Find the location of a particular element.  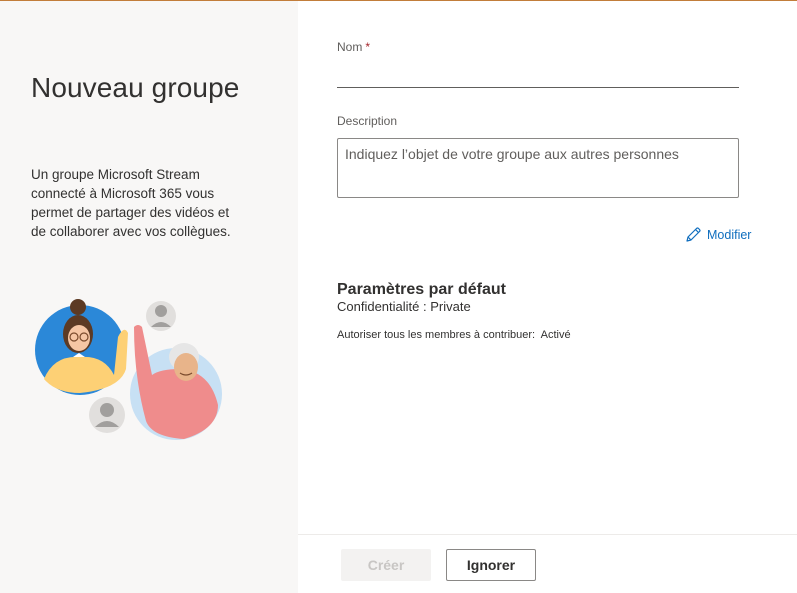

pencil-icon is located at coordinates (693, 234).